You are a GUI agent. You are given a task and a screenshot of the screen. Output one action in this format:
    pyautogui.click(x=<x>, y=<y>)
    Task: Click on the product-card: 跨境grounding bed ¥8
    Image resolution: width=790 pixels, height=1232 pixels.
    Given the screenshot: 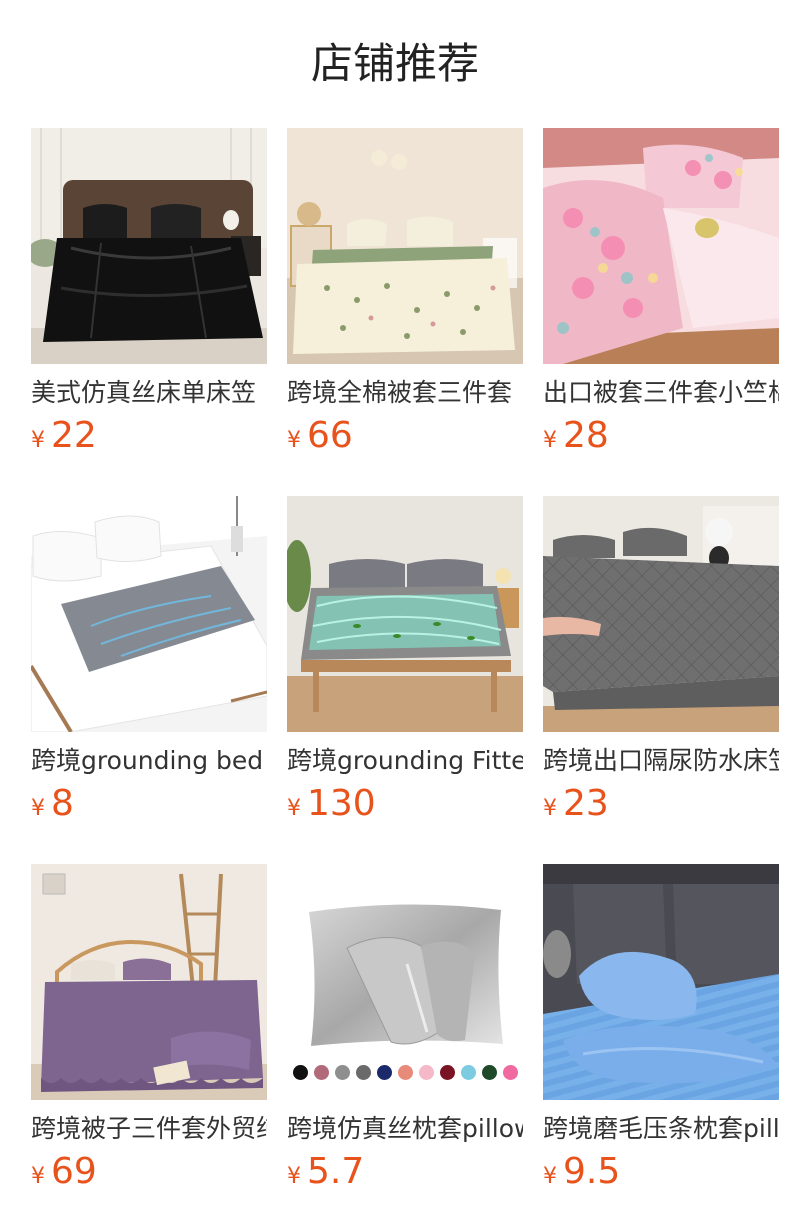 What is the action you would take?
    pyautogui.click(x=149, y=680)
    